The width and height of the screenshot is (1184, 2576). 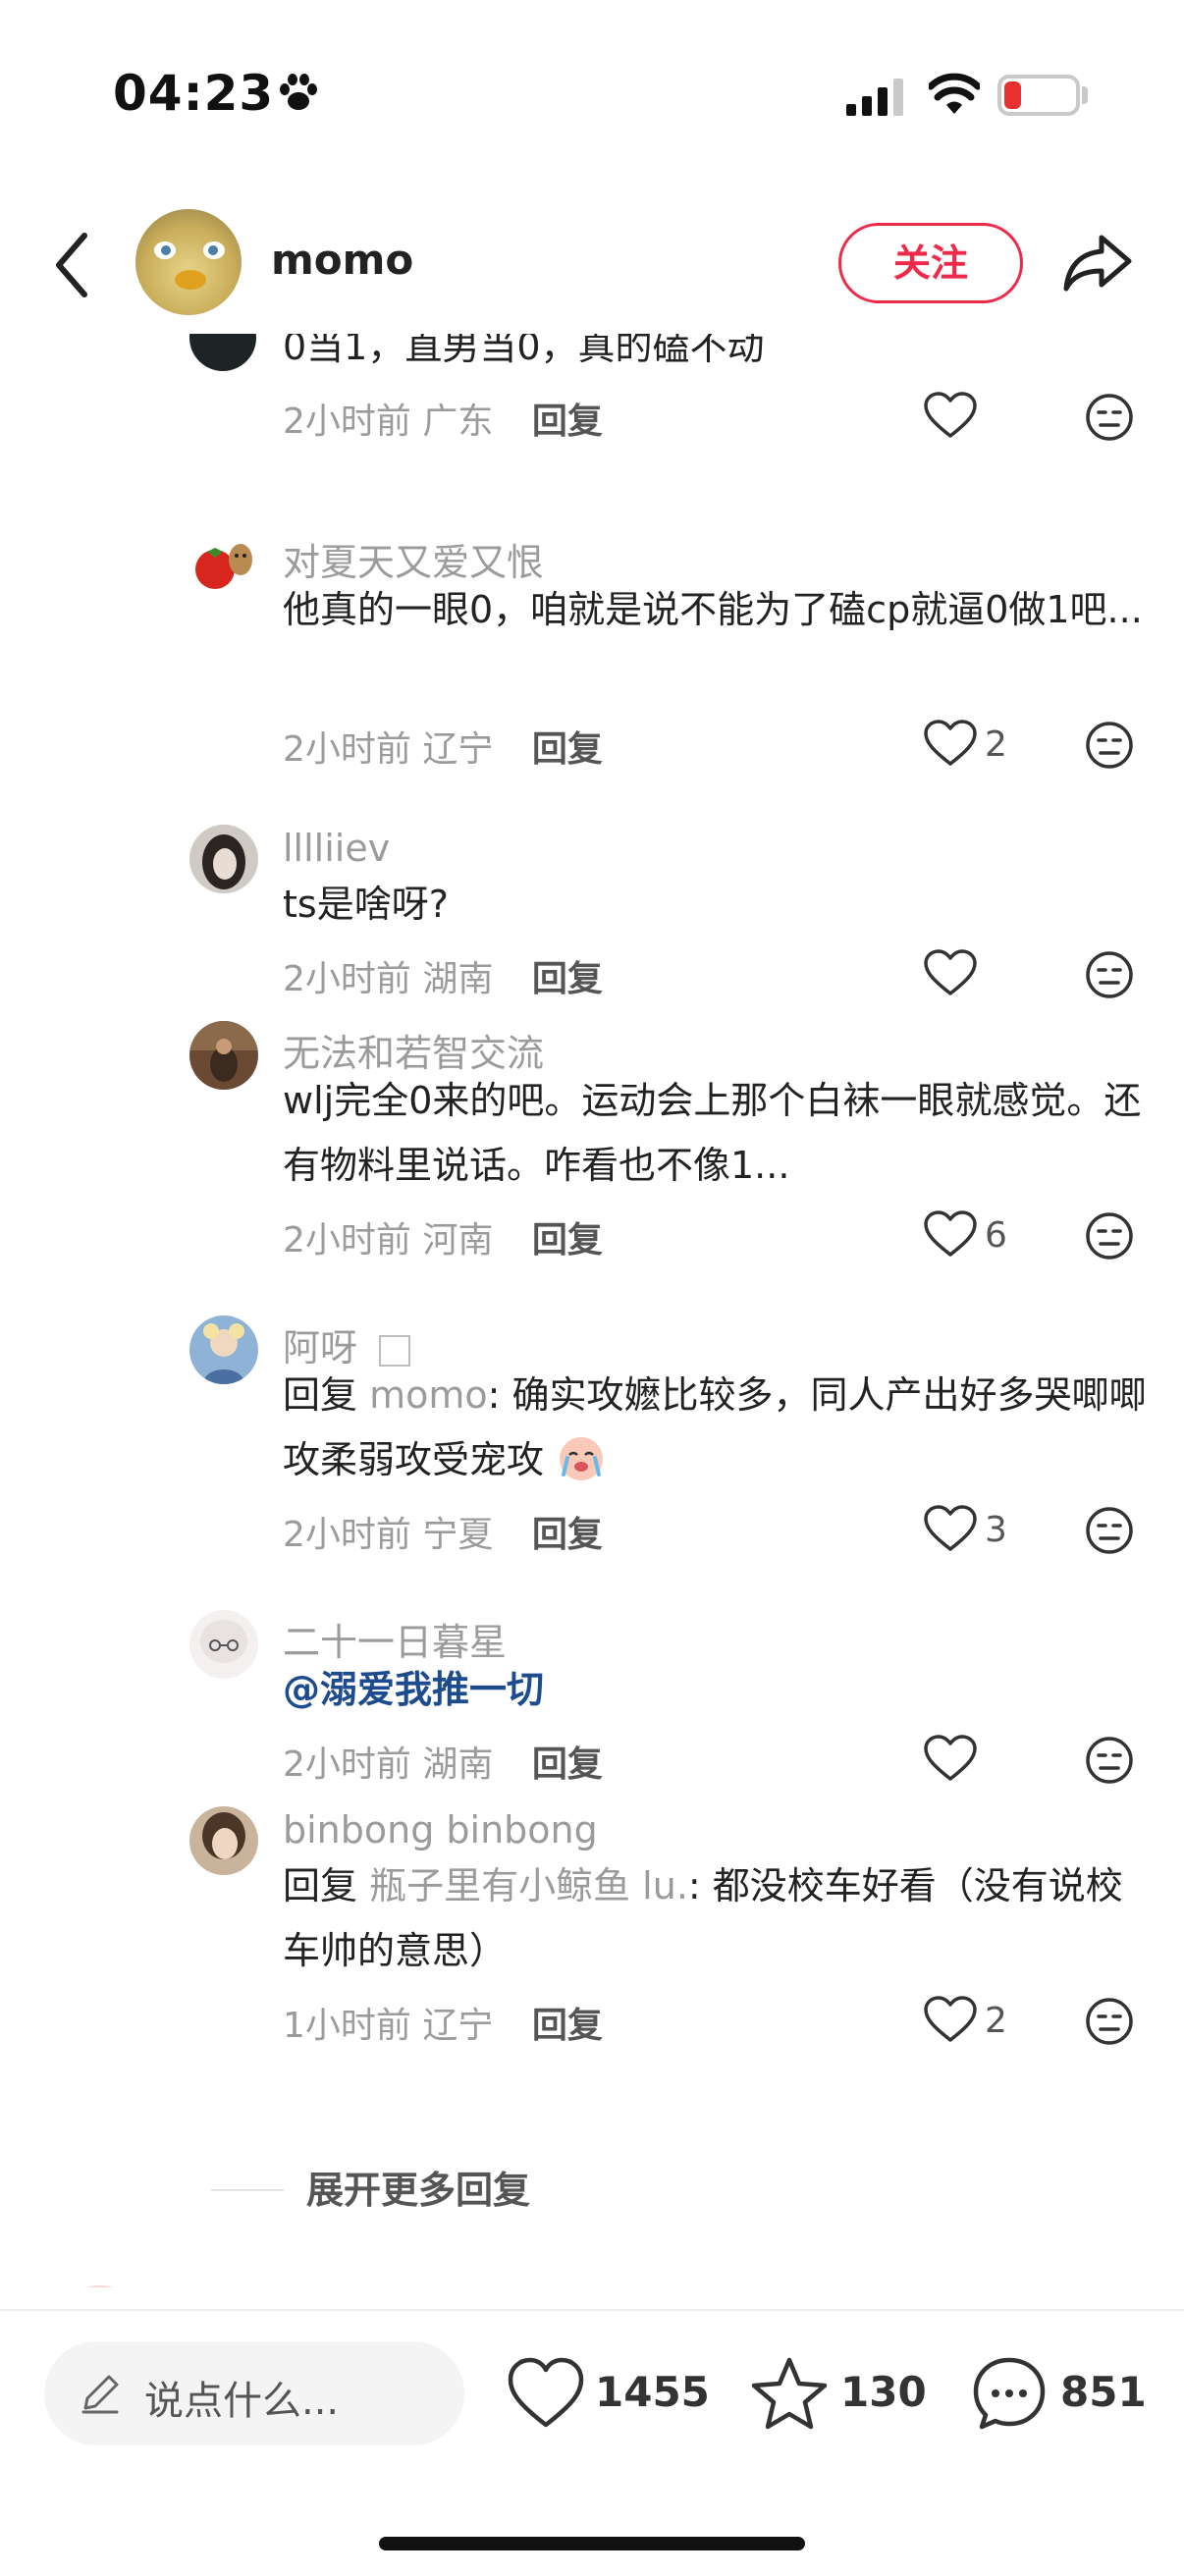 What do you see at coordinates (592, 260) in the screenshot?
I see `top-nav: momo 关注` at bounding box center [592, 260].